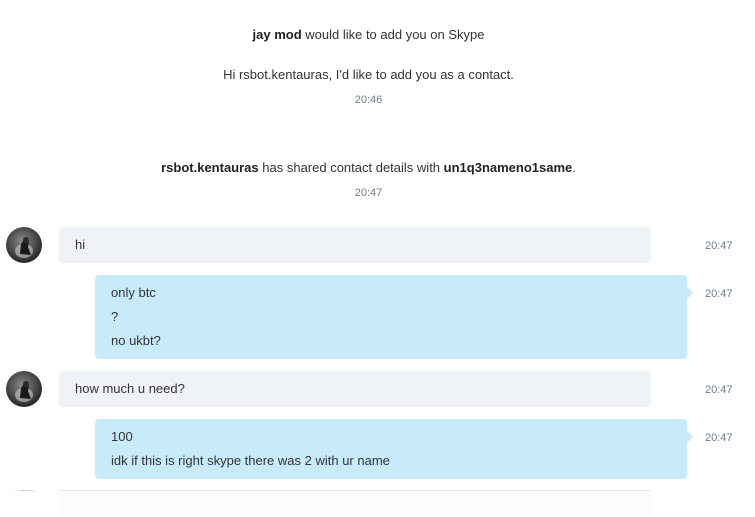 Image resolution: width=755 pixels, height=517 pixels. I want to click on contact-request-time: 20:46, so click(368, 100).